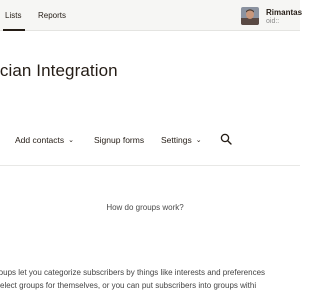 The height and width of the screenshot is (300, 320). I want to click on active-tab-indicator, so click(14, 30).